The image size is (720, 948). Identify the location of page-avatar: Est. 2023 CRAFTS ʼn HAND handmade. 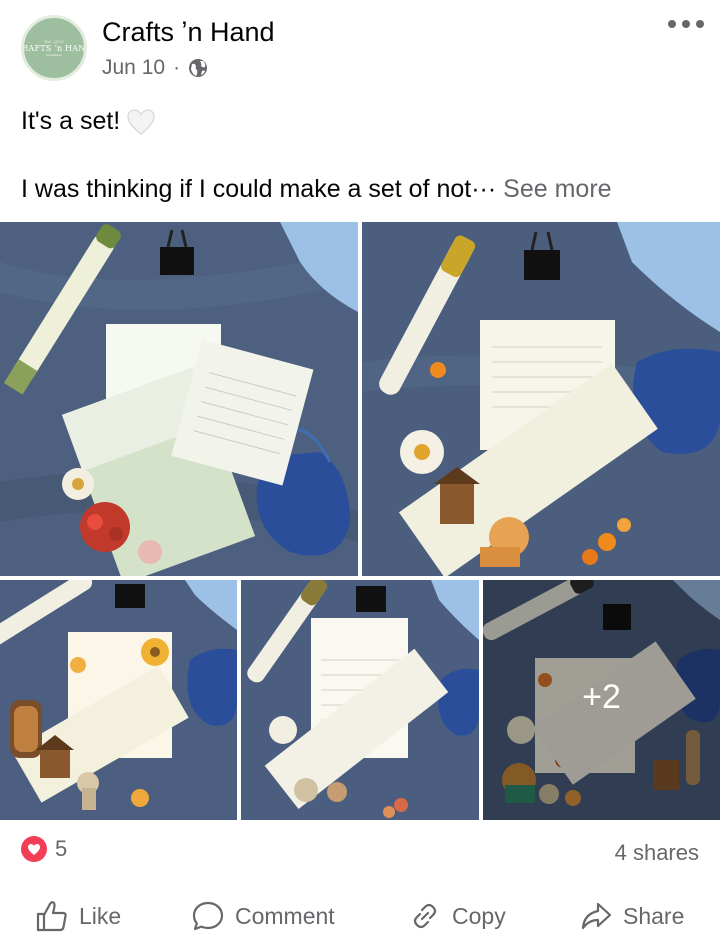
(54, 48).